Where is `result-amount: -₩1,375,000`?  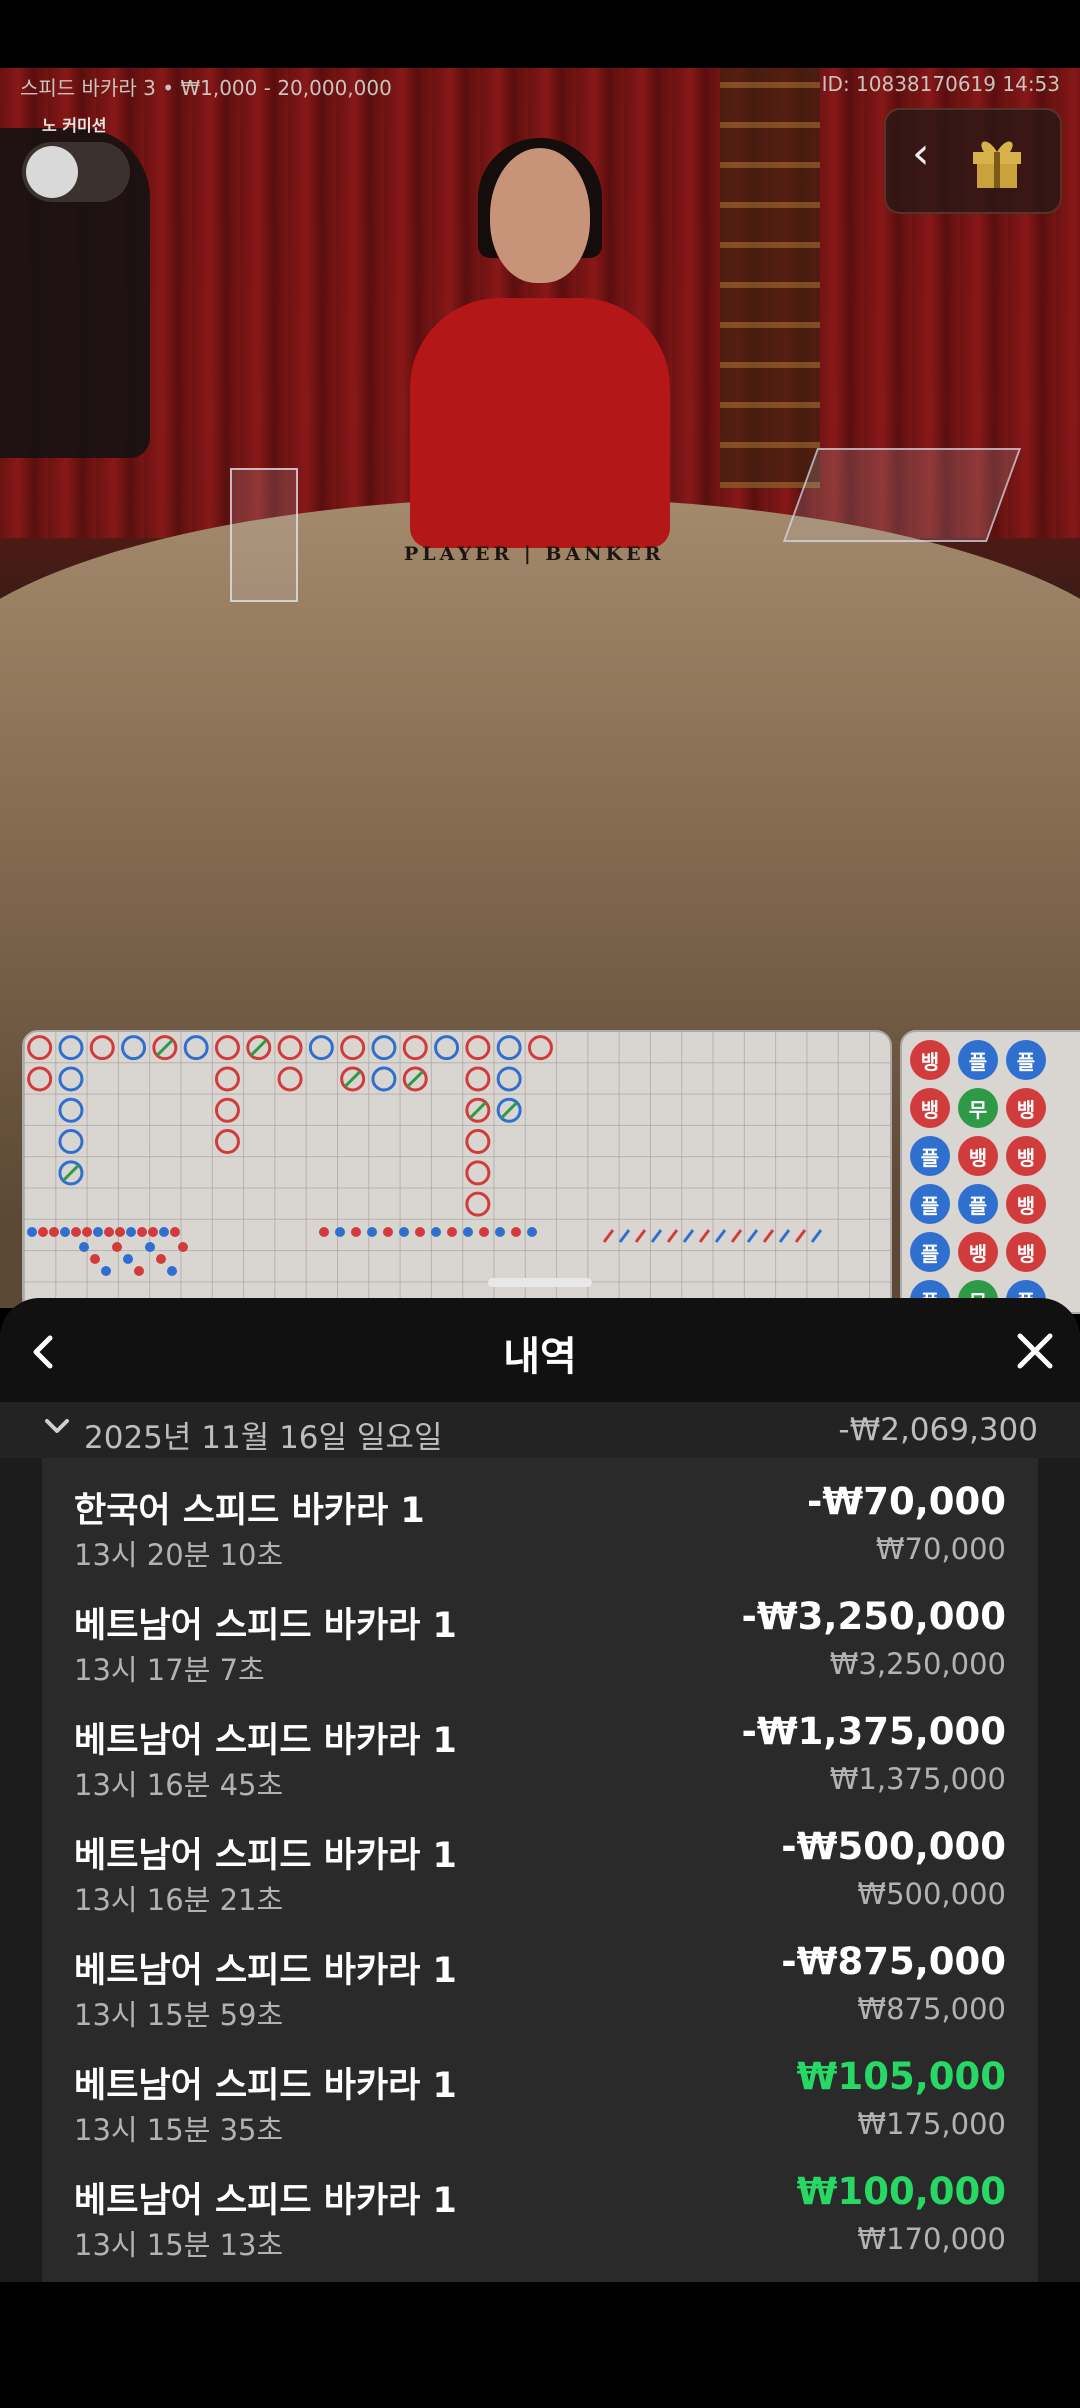
result-amount: -₩1,375,000 is located at coordinates (874, 1731).